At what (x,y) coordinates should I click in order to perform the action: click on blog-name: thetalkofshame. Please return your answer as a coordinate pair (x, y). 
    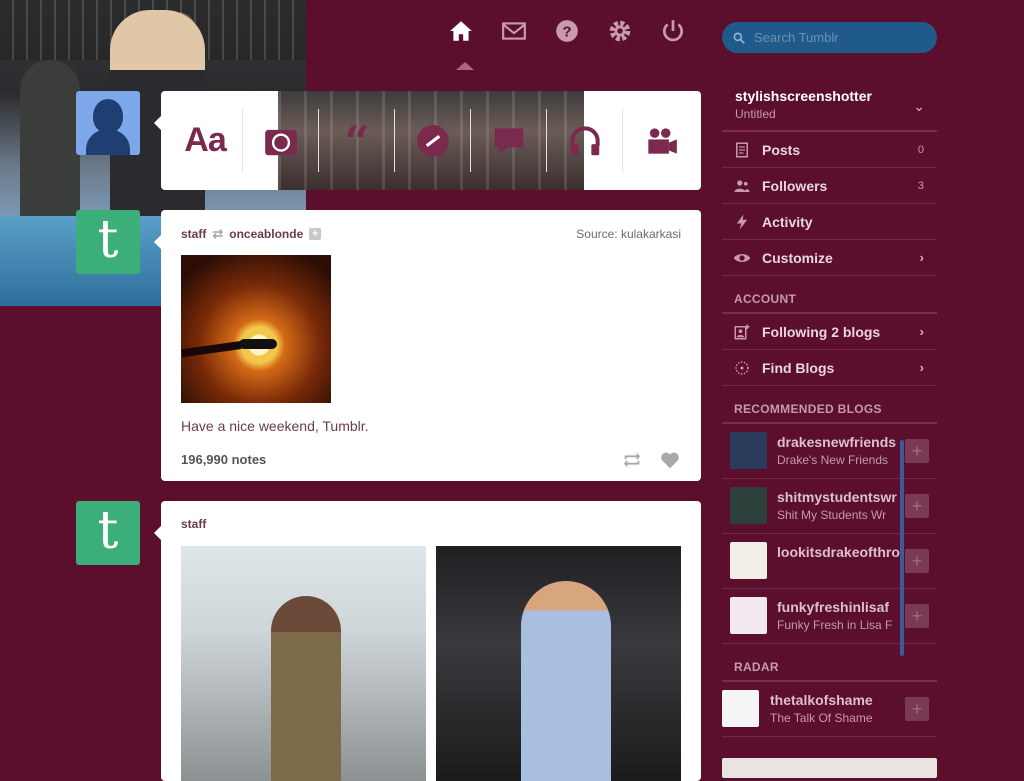
    Looking at the image, I should click on (821, 700).